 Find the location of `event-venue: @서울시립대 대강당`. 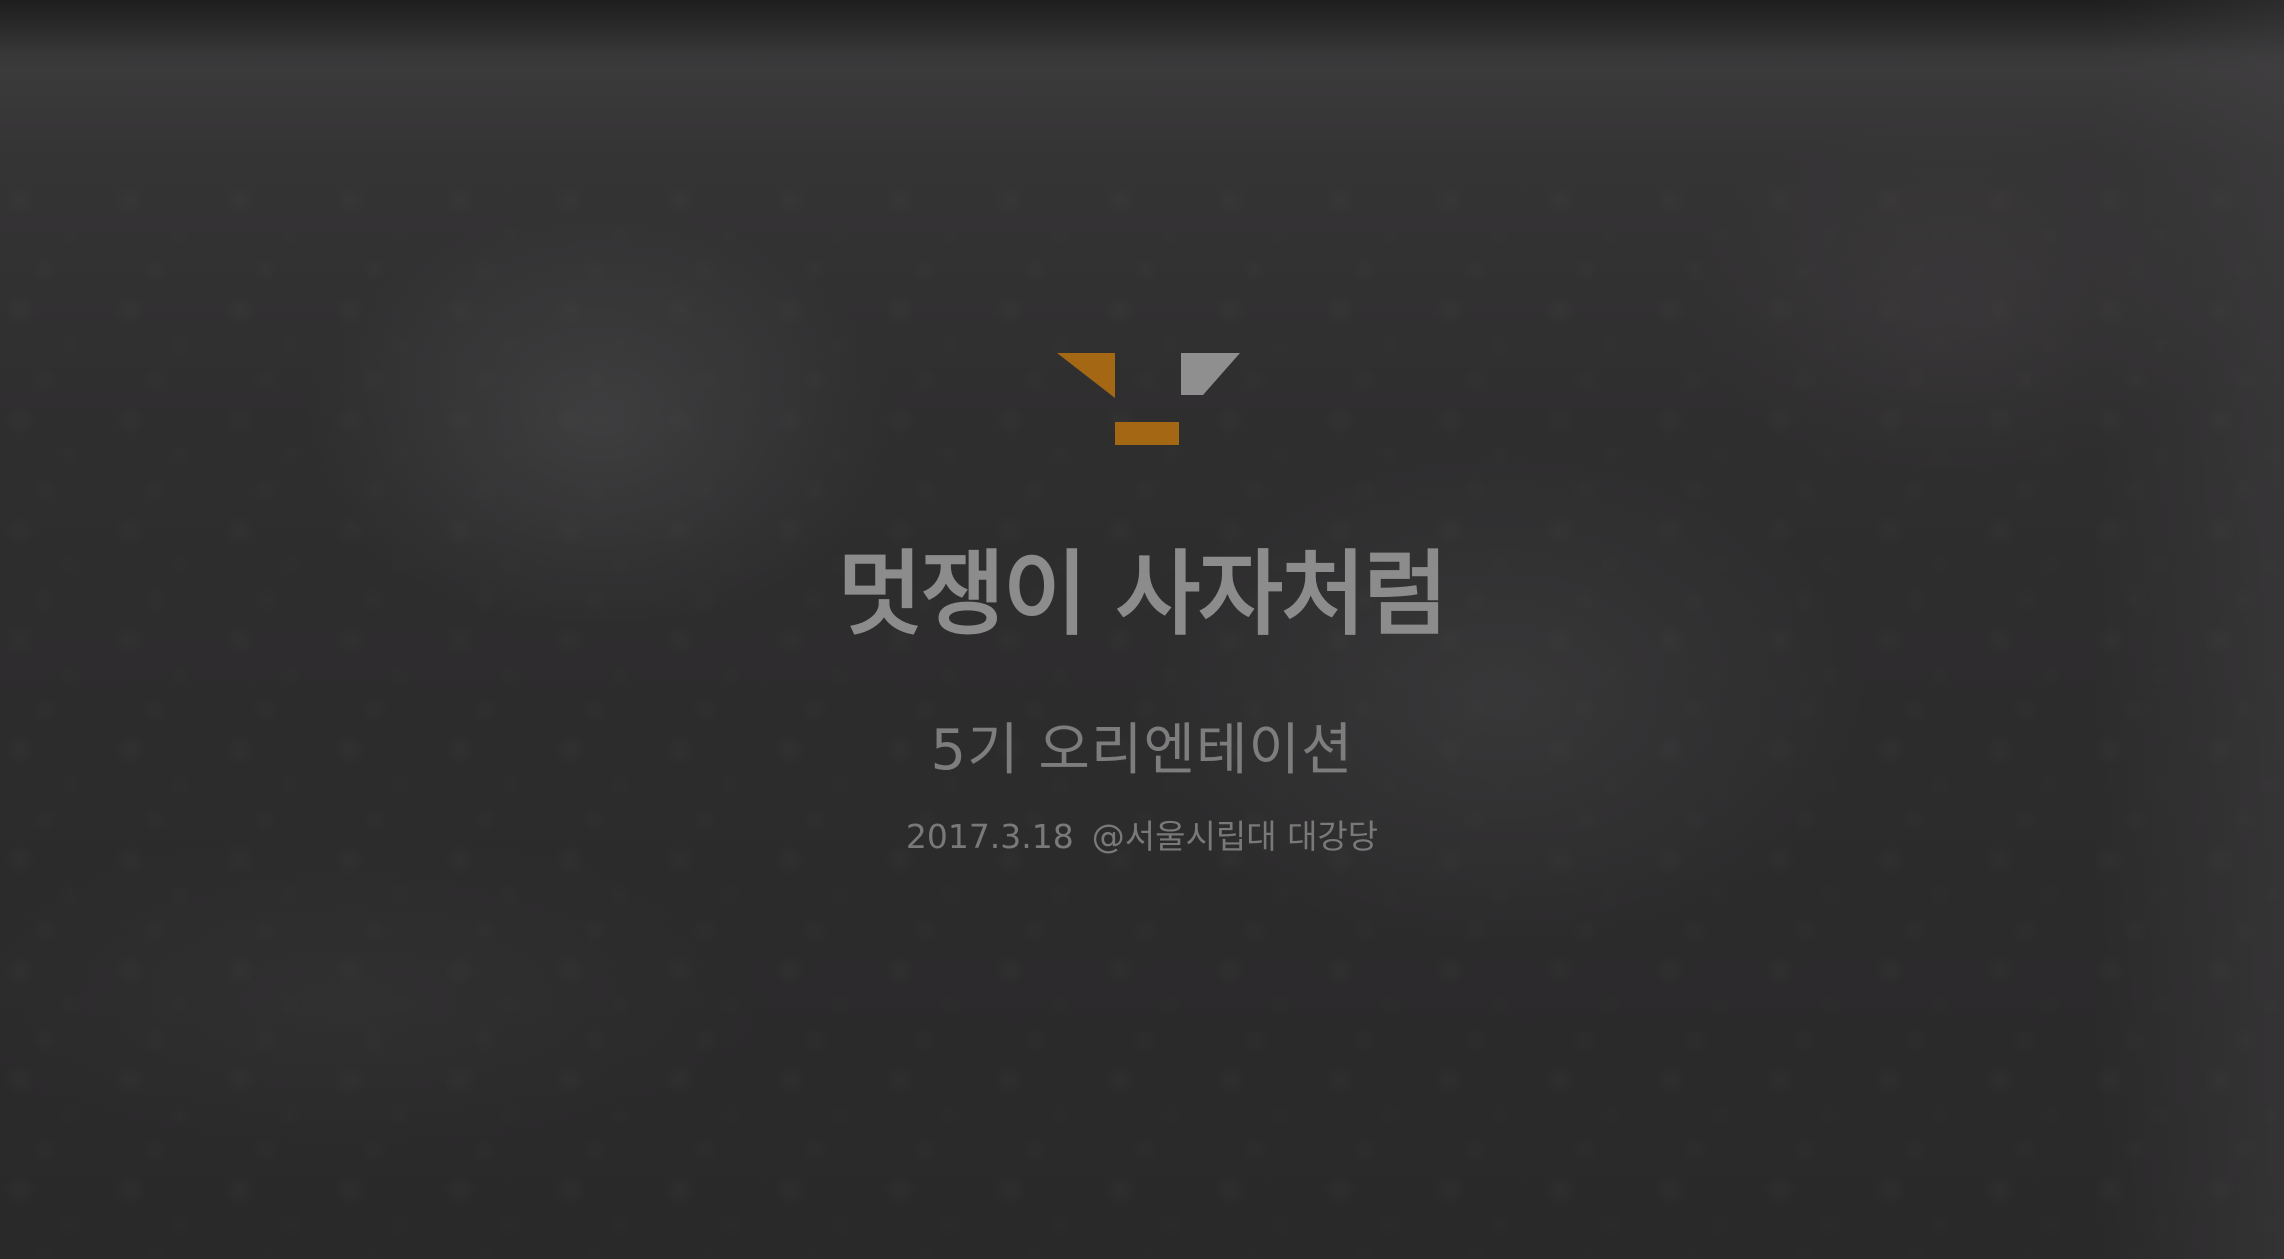

event-venue: @서울시립대 대강당 is located at coordinates (1235, 836).